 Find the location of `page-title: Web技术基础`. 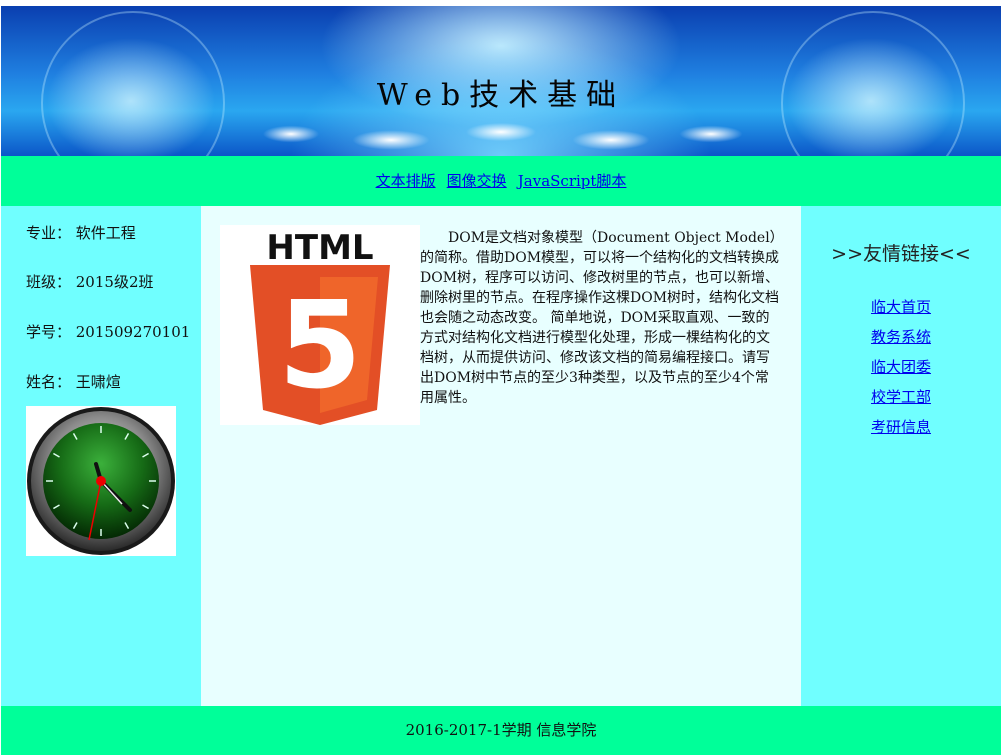

page-title: Web技术基础 is located at coordinates (501, 95).